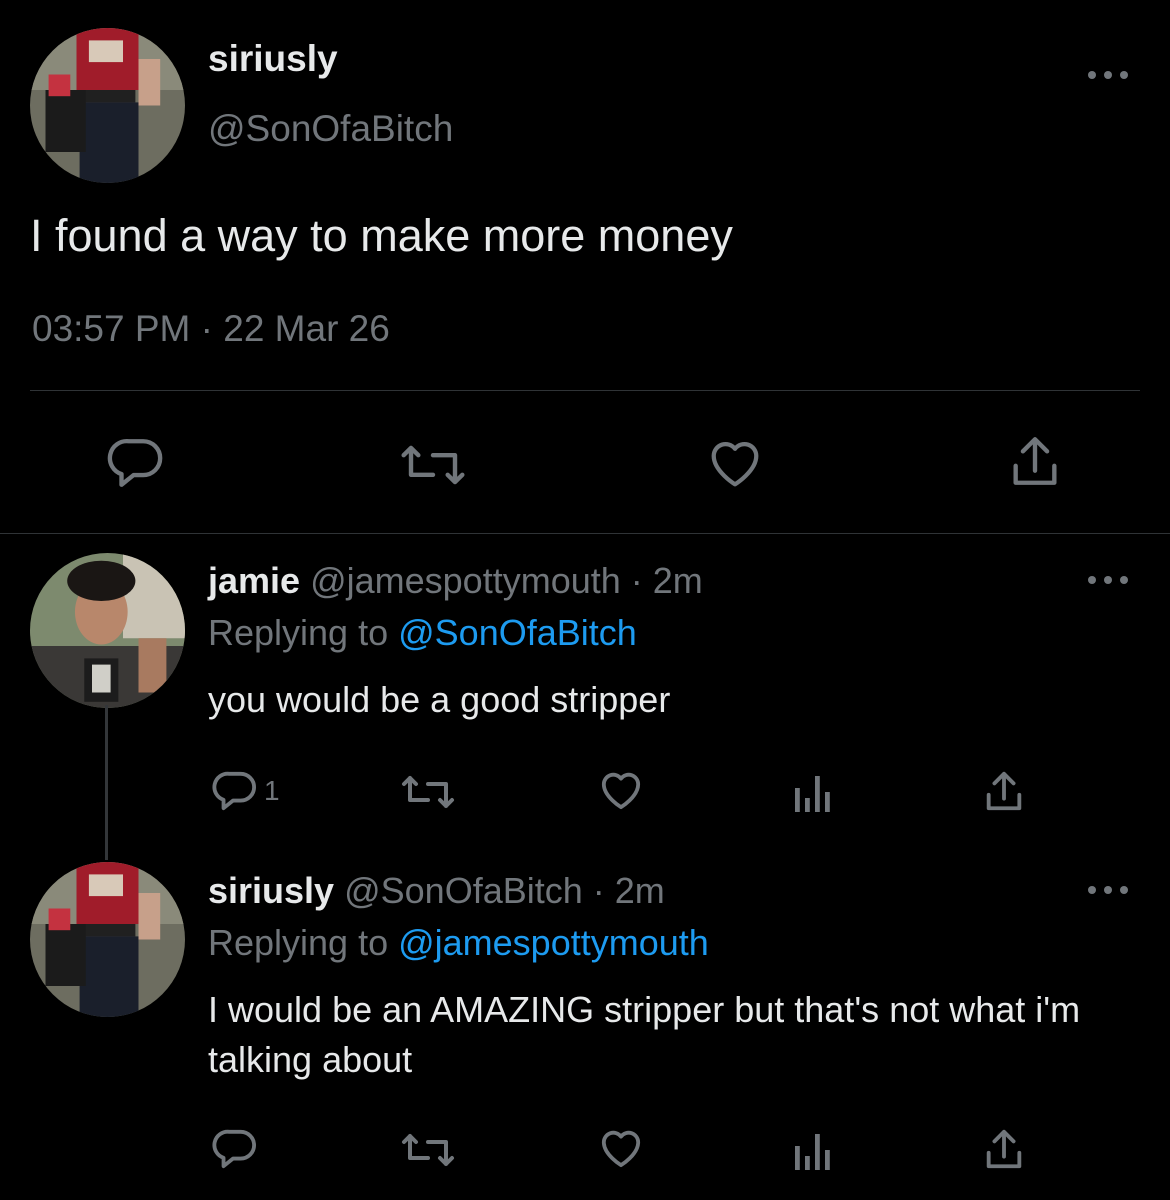 This screenshot has height=1200, width=1170. I want to click on reply-count: 1, so click(272, 790).